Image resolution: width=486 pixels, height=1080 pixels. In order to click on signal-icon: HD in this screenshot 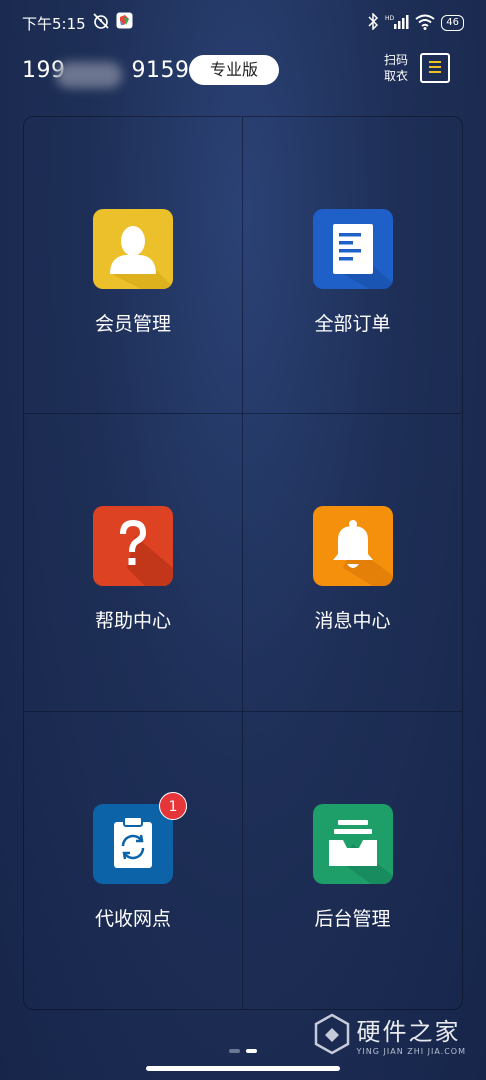, I will do `click(397, 23)`.